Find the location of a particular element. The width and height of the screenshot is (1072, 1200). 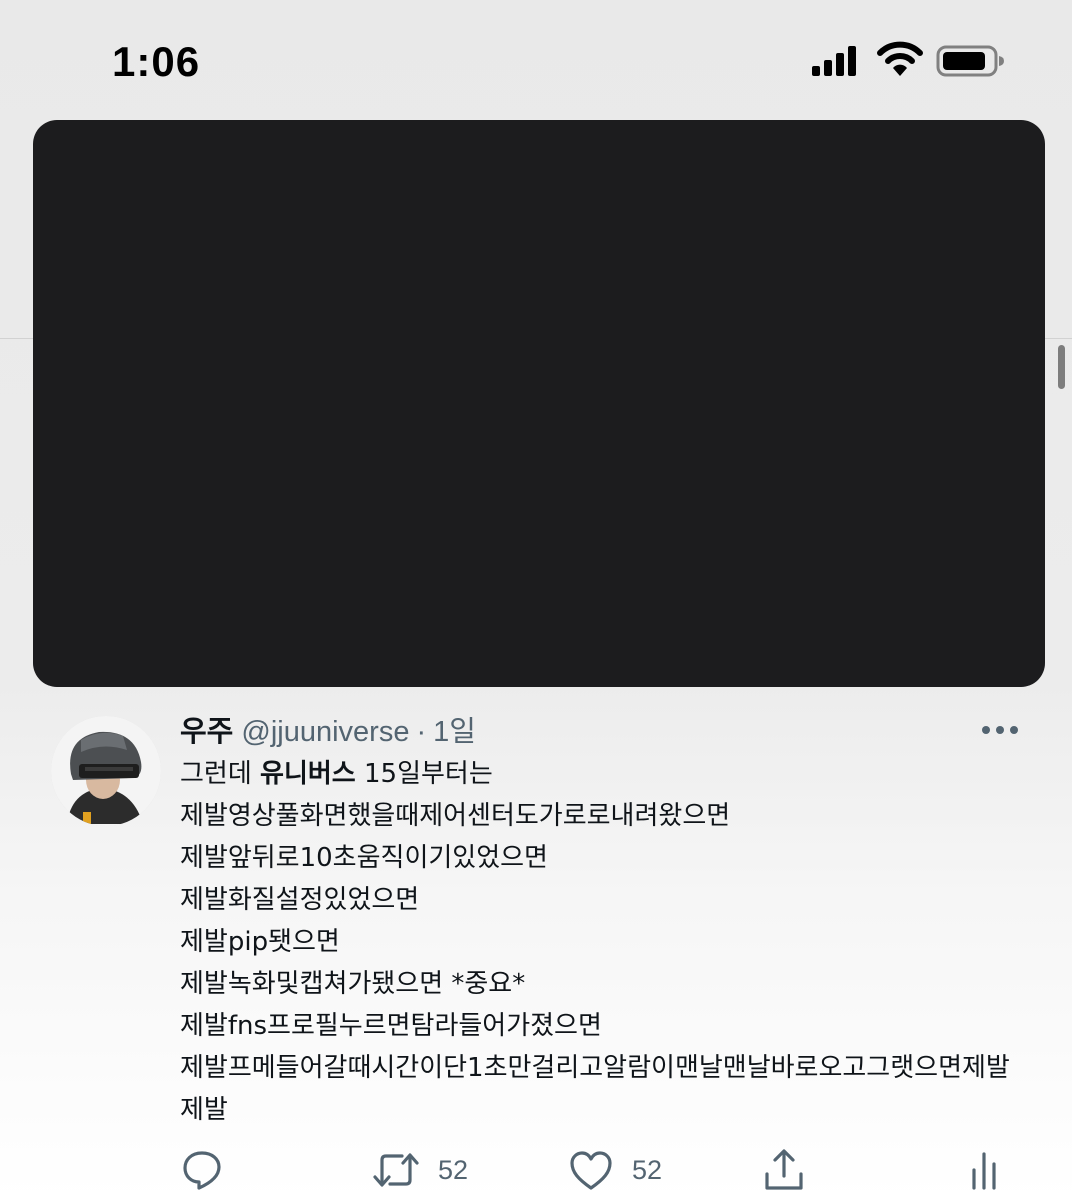

more-options-icon is located at coordinates (1000, 730).